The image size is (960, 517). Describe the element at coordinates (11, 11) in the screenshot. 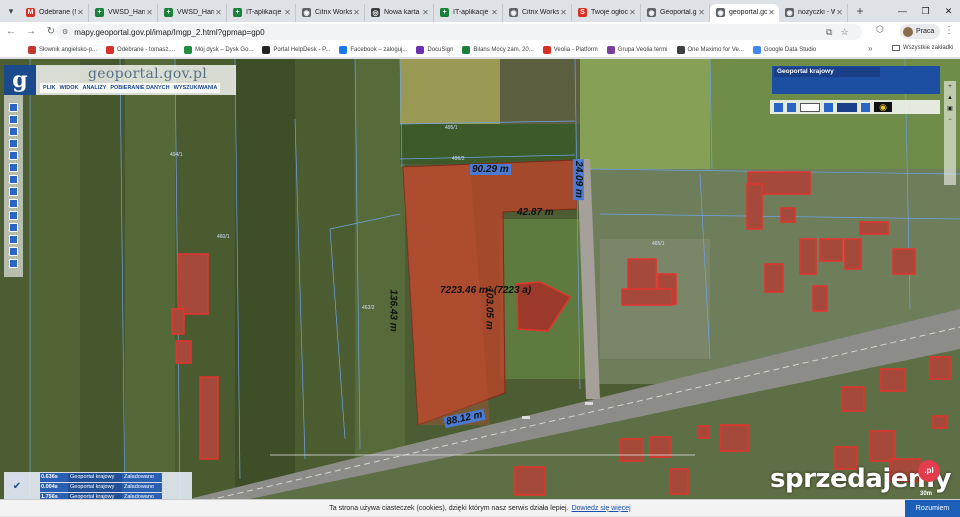

I see `tab-search-icon: ▾` at that location.